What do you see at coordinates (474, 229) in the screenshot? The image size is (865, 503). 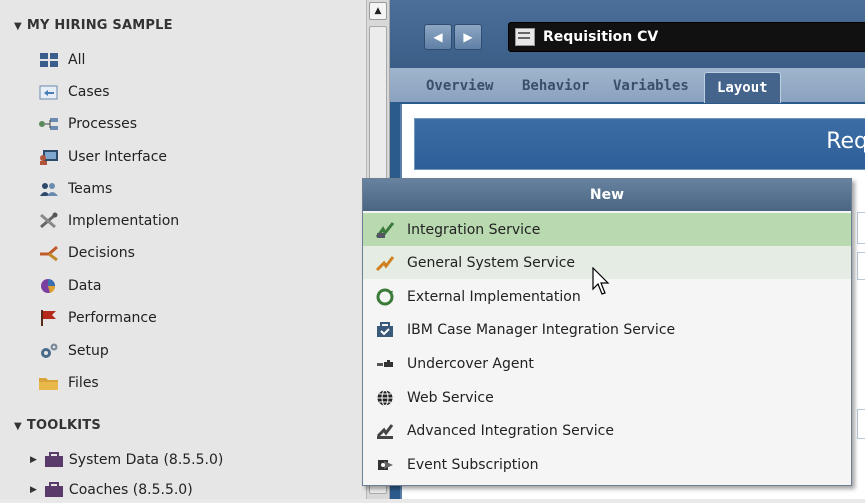 I see `menu-item-label: Integration Service` at bounding box center [474, 229].